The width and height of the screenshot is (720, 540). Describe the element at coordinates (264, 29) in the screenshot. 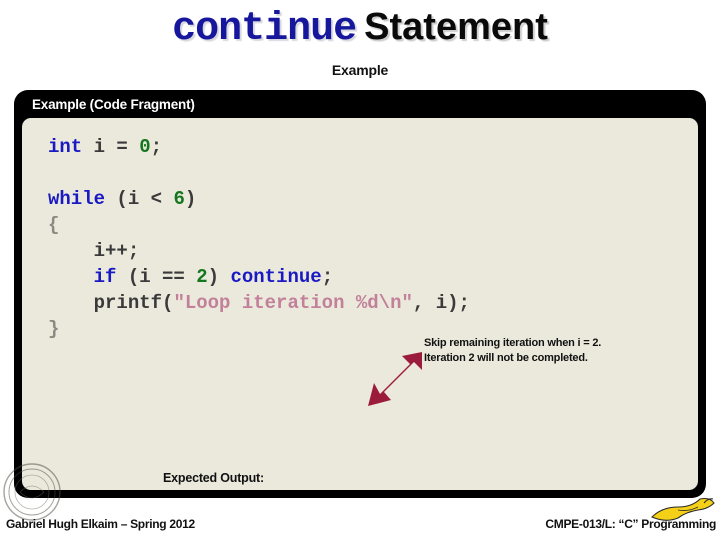

I see `page-title-keyword: continue` at that location.